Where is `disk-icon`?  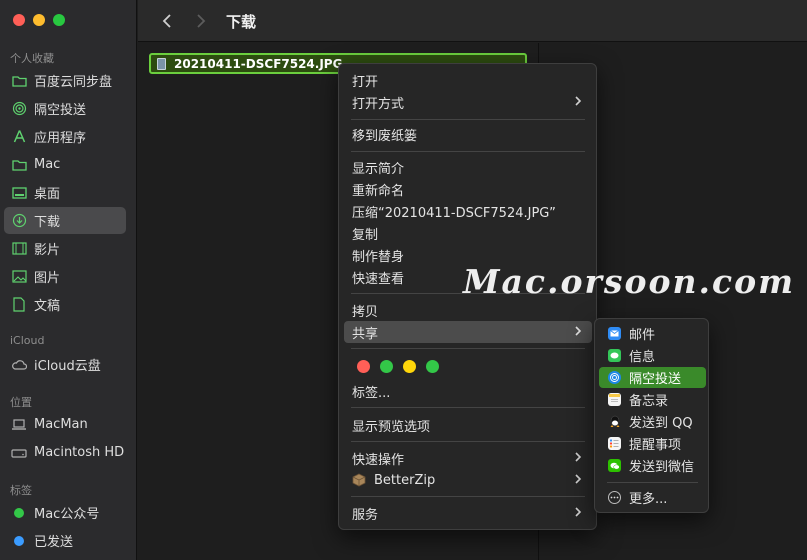
disk-icon is located at coordinates (19, 453).